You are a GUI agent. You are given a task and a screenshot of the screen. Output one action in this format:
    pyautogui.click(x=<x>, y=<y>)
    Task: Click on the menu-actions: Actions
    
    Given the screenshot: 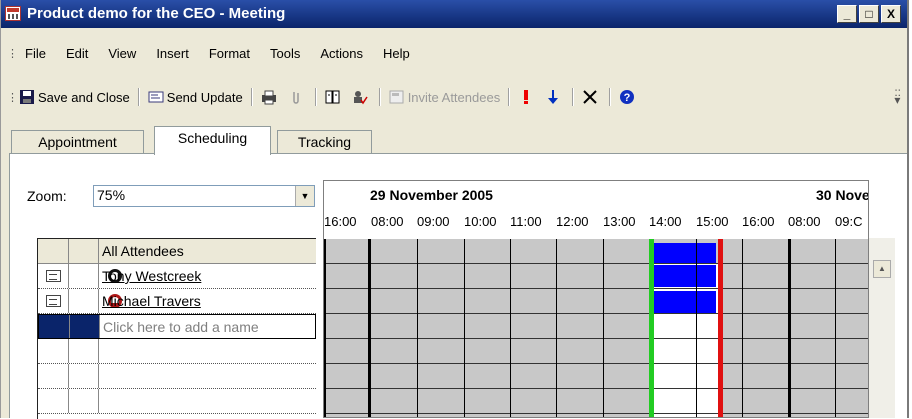 What is the action you would take?
    pyautogui.click(x=341, y=53)
    